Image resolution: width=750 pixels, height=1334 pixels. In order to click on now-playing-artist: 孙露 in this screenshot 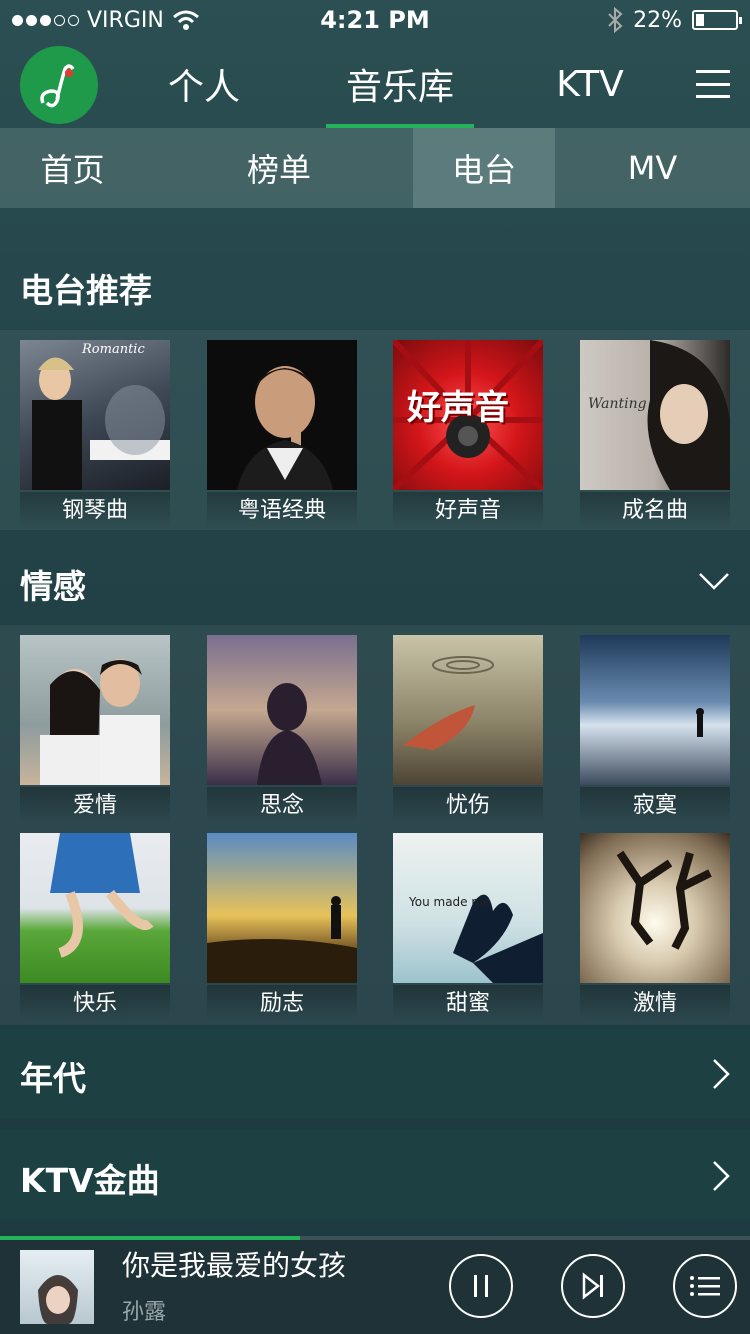, I will do `click(144, 1312)`.